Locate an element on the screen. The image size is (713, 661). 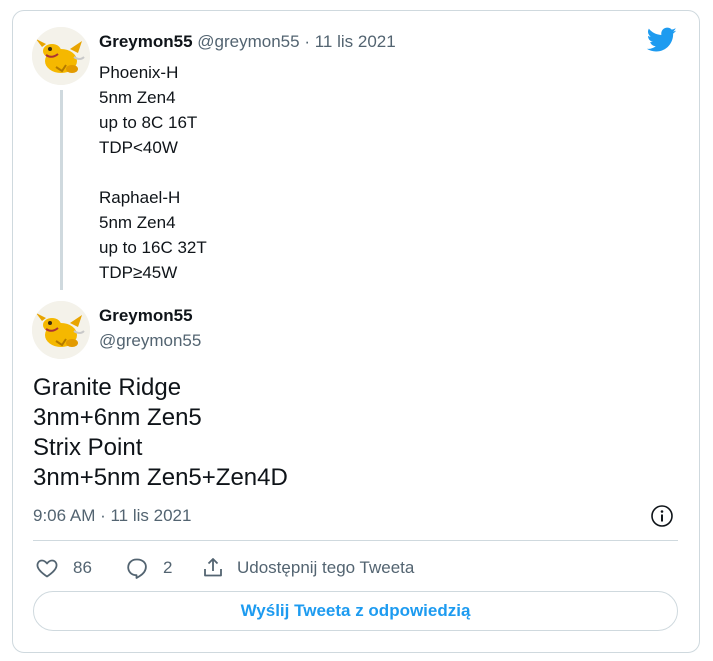
author-name: Greymon55 is located at coordinates (146, 316).